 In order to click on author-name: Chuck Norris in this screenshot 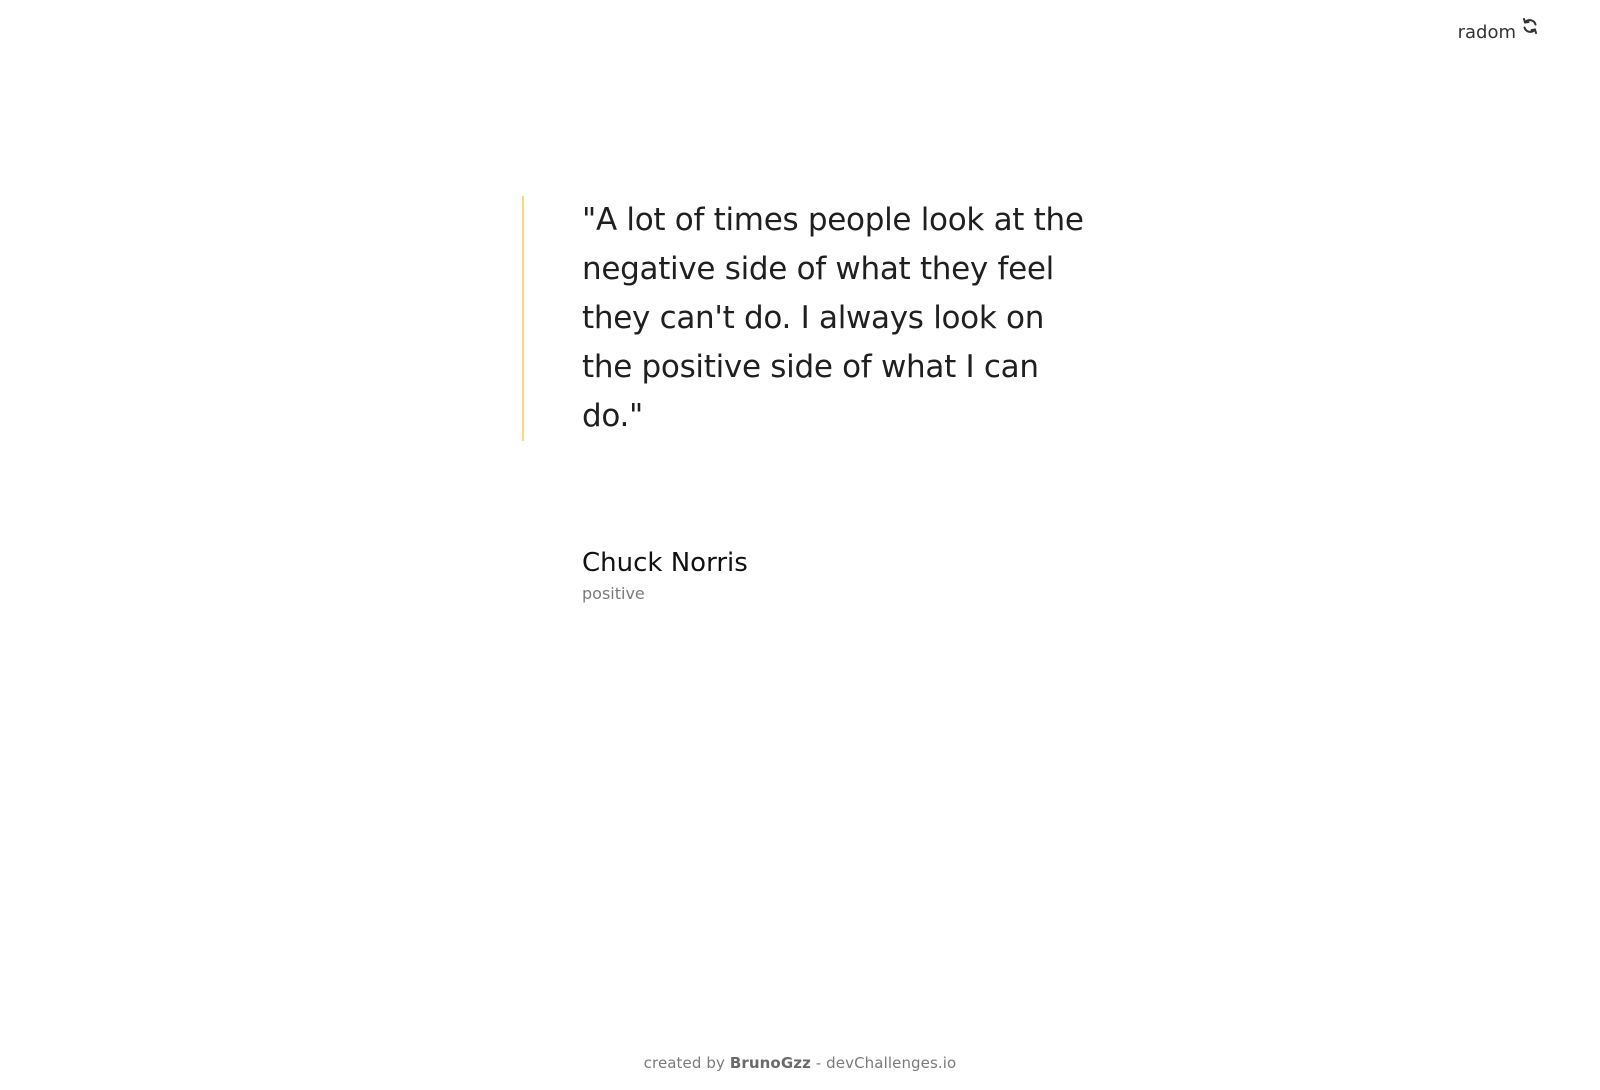, I will do `click(665, 563)`.